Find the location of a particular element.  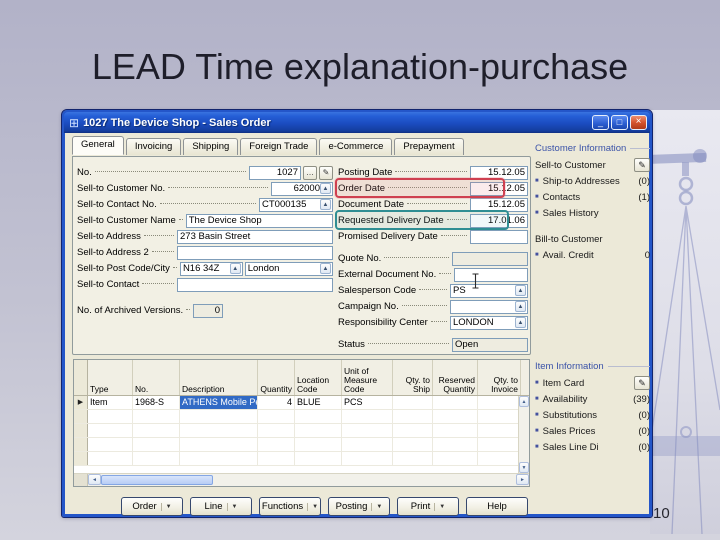

cell-no: 1968-S is located at coordinates (156, 402).